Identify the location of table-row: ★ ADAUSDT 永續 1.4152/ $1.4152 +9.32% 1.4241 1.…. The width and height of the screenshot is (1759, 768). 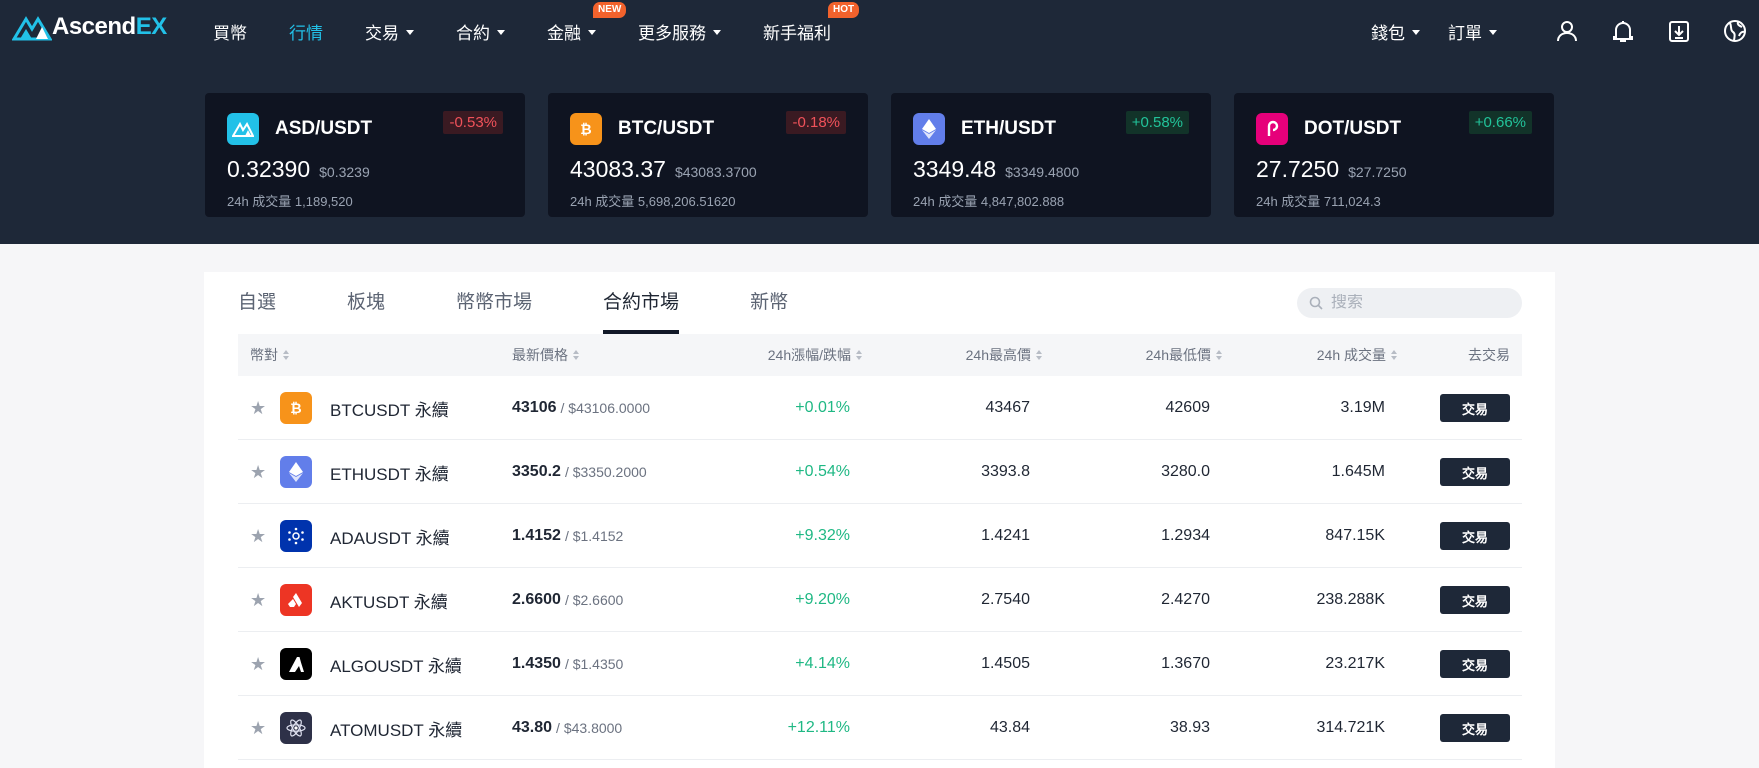
(880, 536).